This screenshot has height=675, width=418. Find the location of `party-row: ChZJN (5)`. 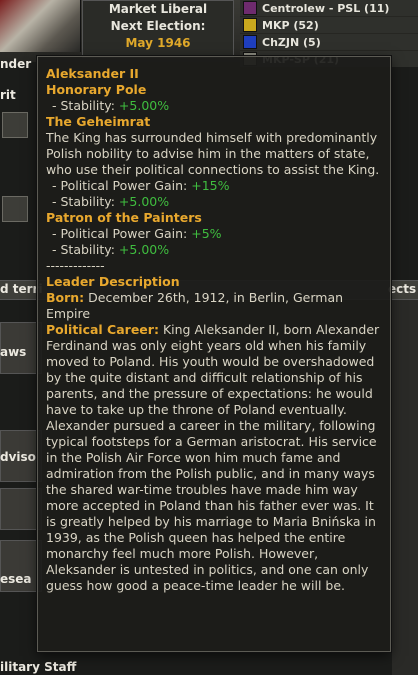

party-row: ChZJN (5) is located at coordinates (329, 42).